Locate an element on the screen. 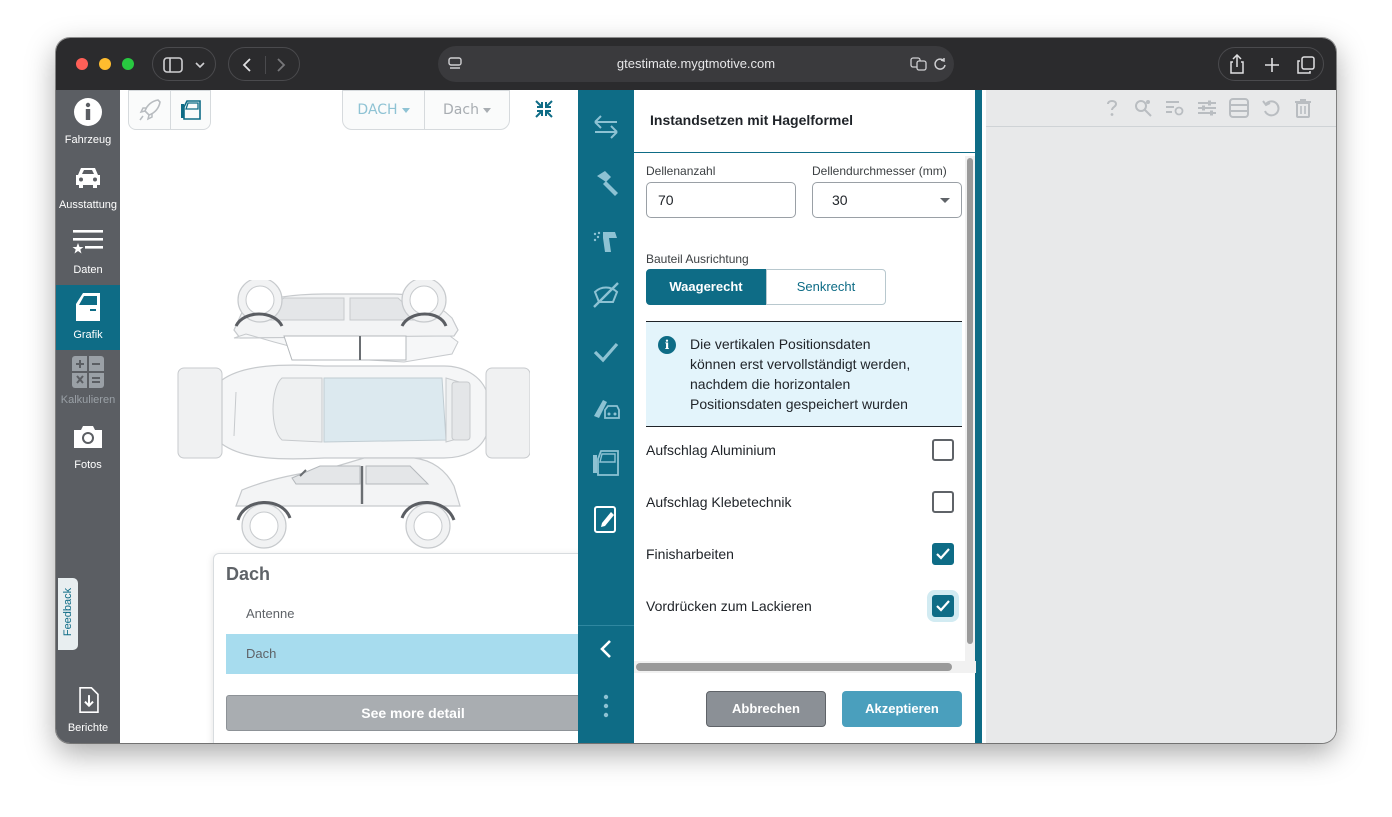  adhesive-checkbox is located at coordinates (943, 502).